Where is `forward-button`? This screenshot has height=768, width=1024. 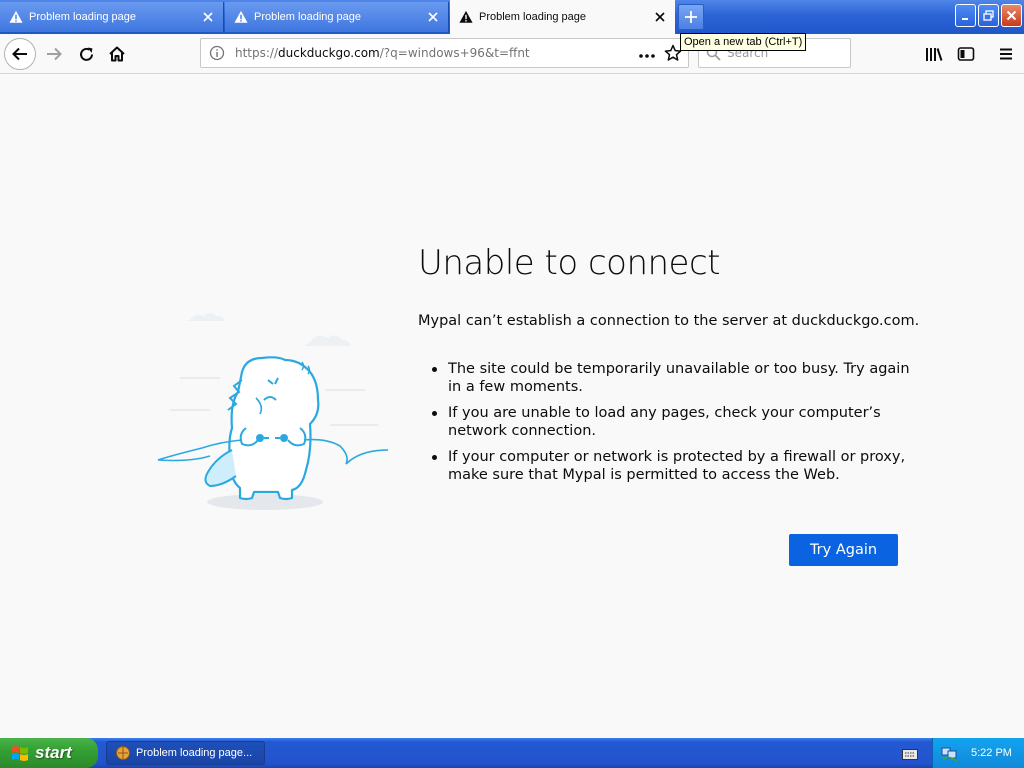
forward-button is located at coordinates (54, 54).